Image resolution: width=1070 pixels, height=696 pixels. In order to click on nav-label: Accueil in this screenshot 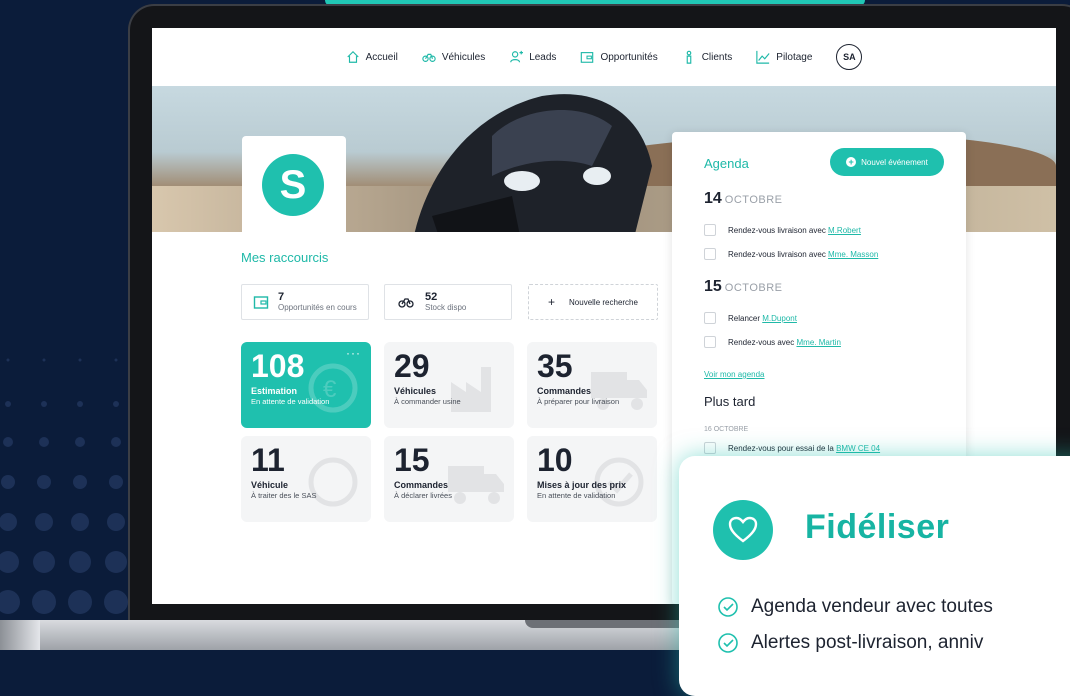, I will do `click(381, 57)`.